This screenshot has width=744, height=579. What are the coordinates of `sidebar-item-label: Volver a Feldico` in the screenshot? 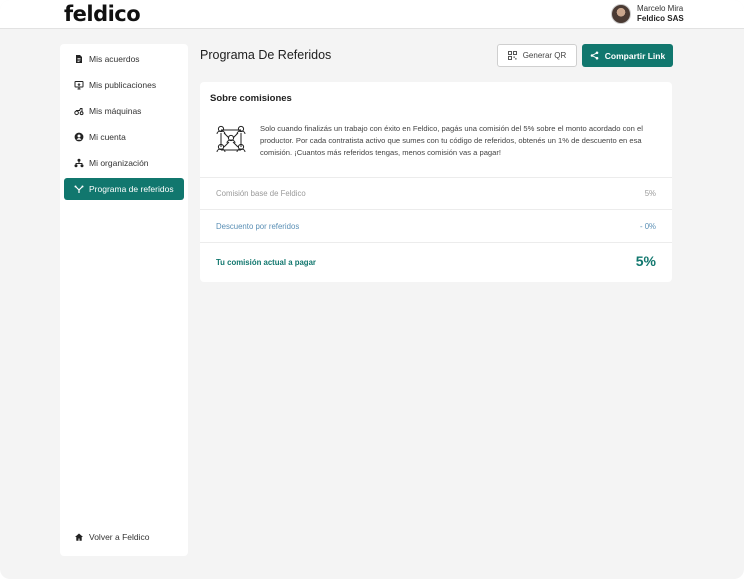 It's located at (119, 537).